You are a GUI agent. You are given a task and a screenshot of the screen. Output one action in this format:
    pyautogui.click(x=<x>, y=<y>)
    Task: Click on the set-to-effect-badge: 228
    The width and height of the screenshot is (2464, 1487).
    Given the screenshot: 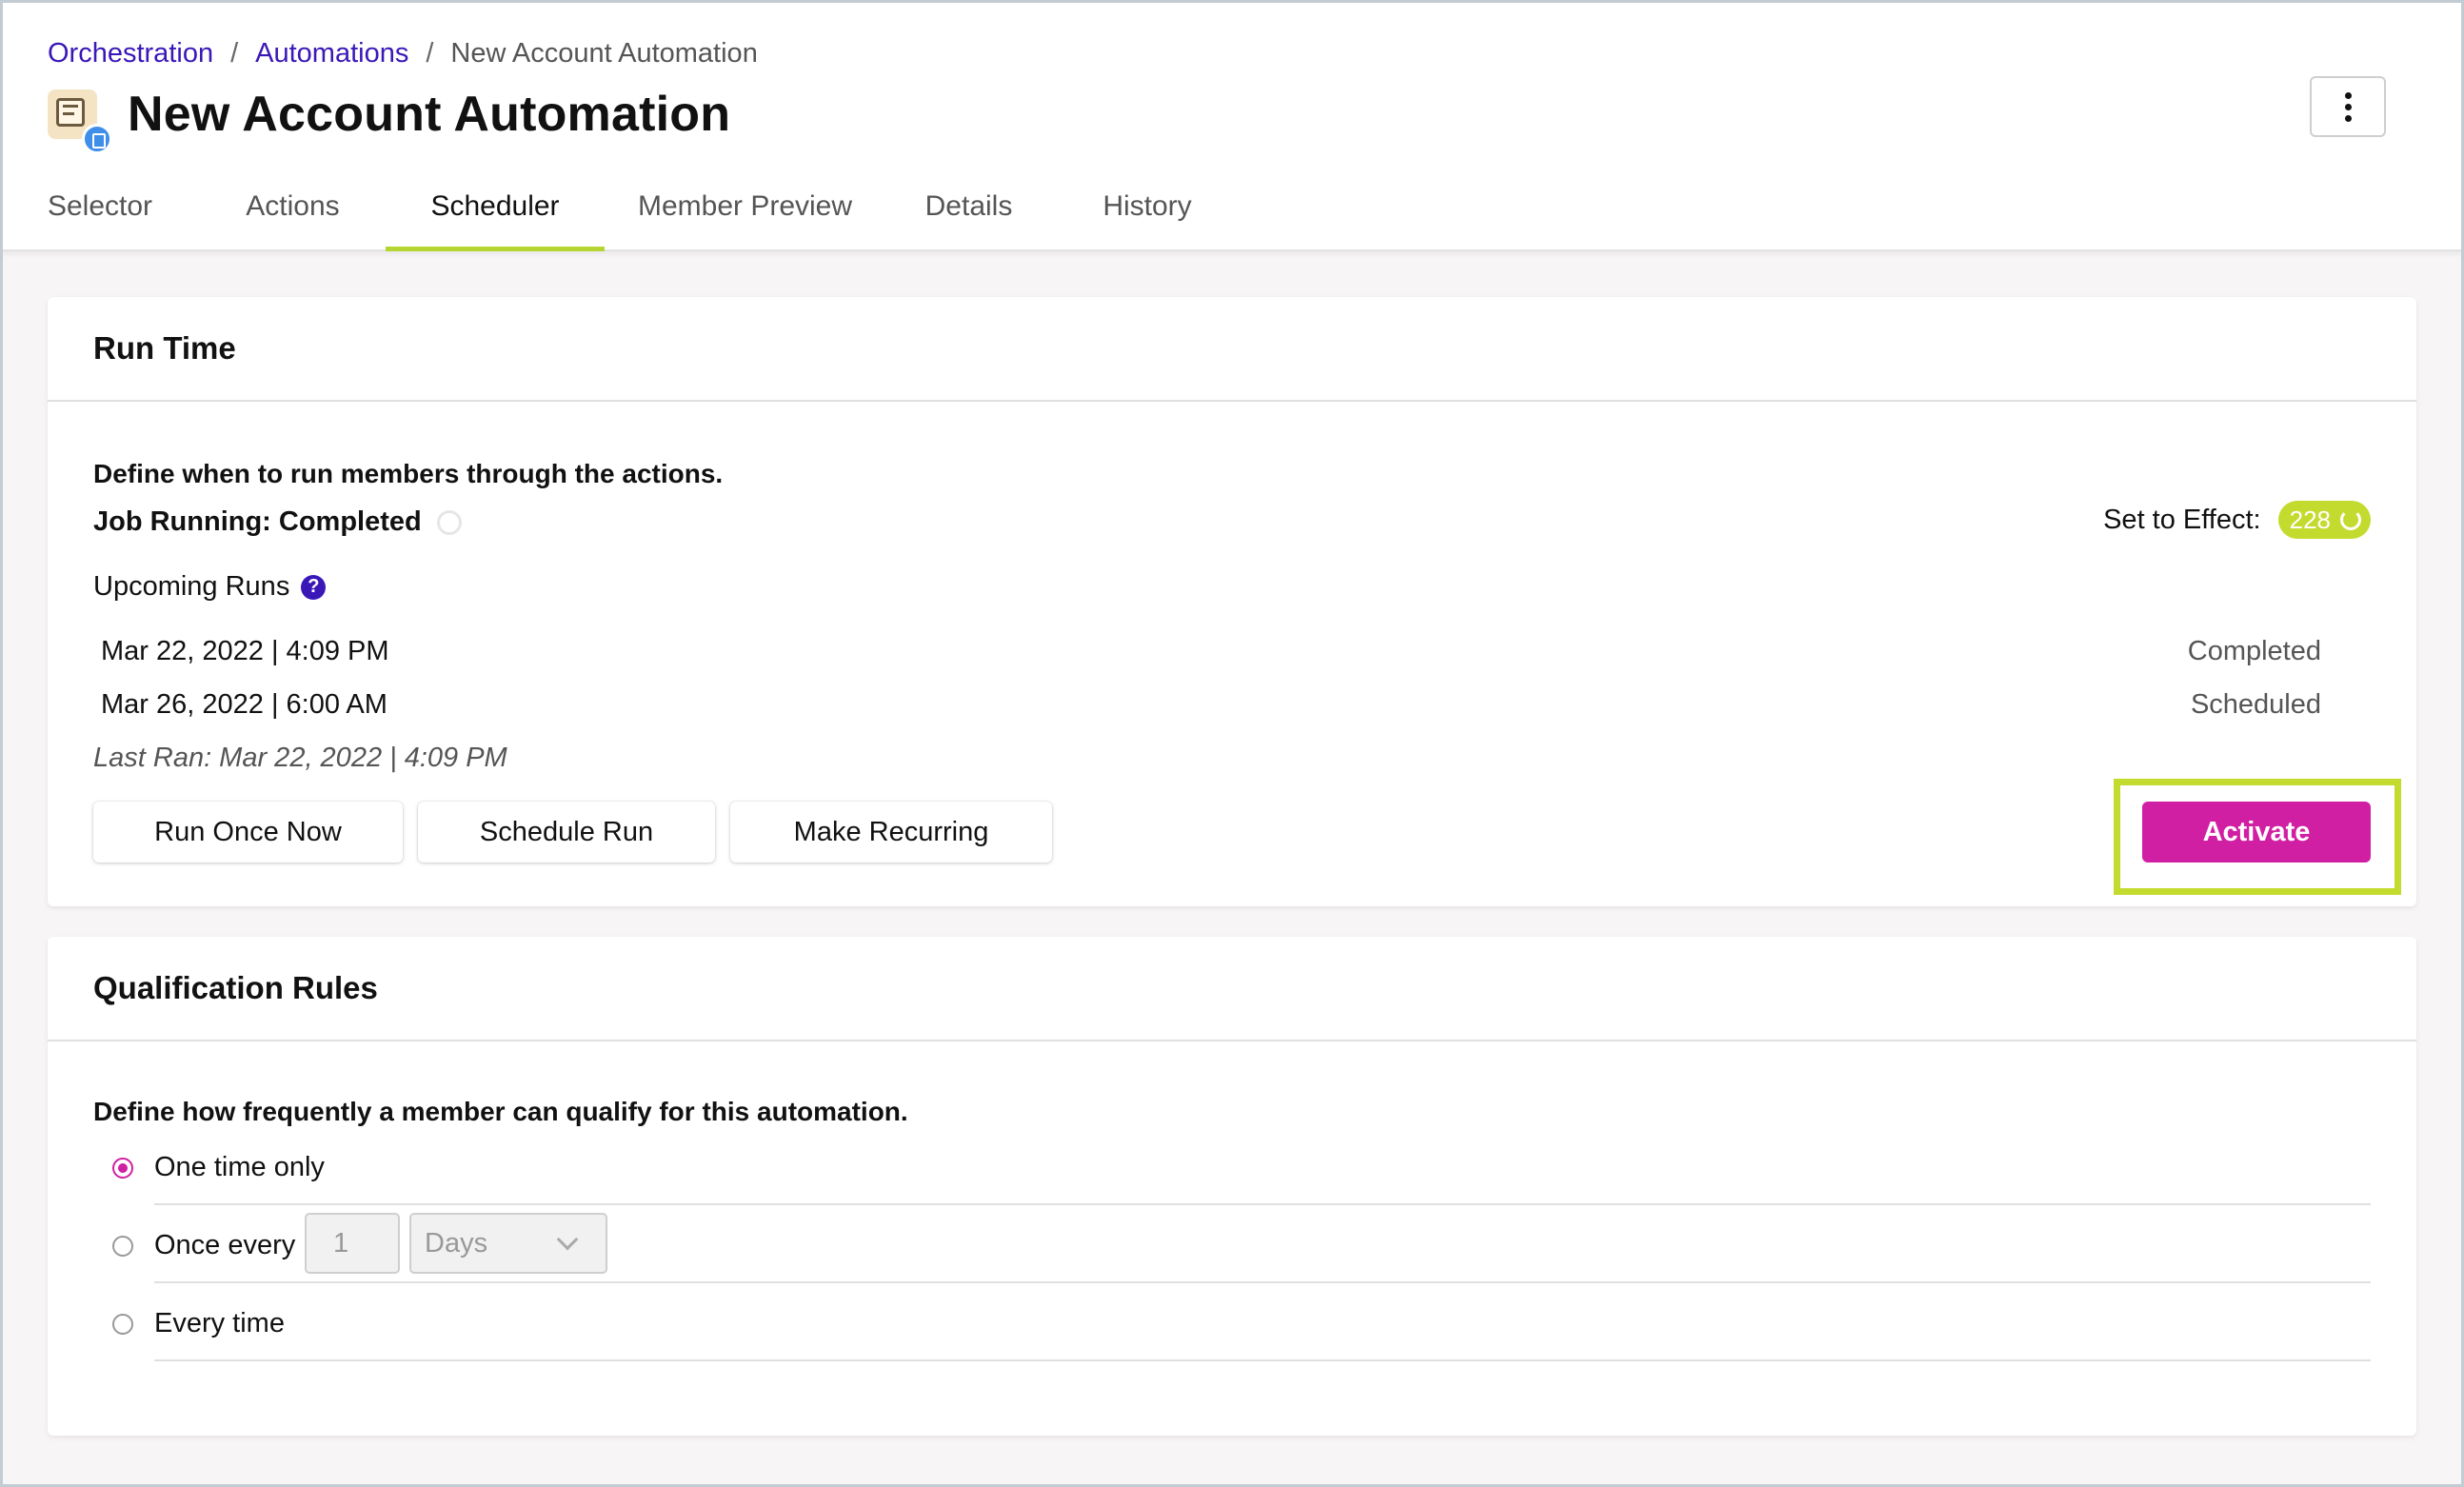 What is the action you would take?
    pyautogui.click(x=2324, y=520)
    